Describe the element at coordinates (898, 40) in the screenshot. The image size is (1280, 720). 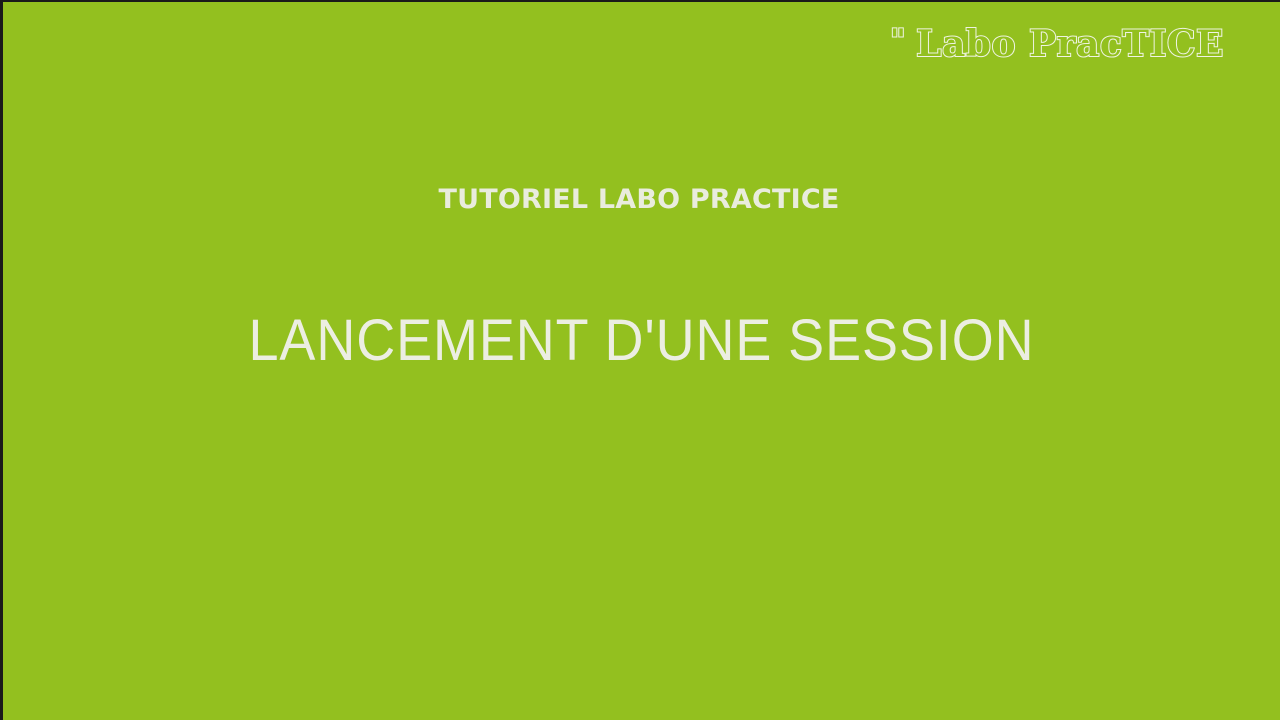
I see `logo-quote-mark: "` at that location.